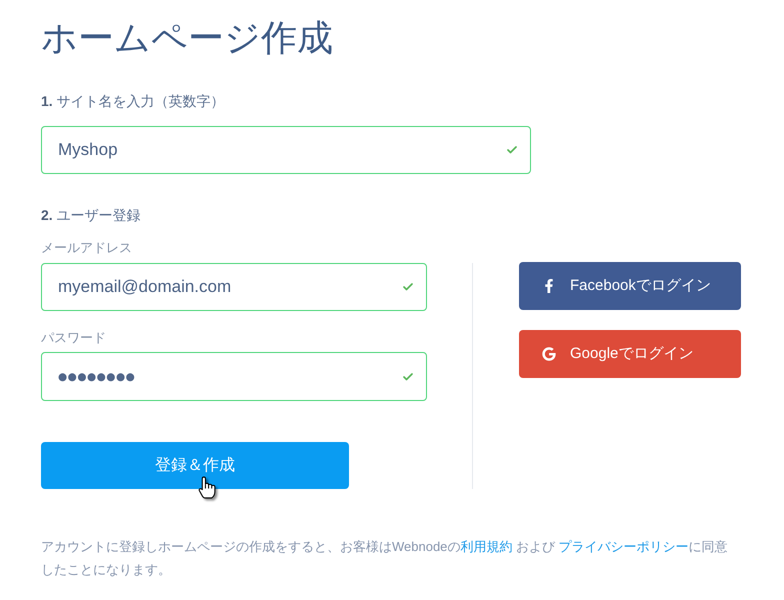 The height and width of the screenshot is (600, 784). What do you see at coordinates (630, 354) in the screenshot?
I see `social-login-button: Googleでログイン` at bounding box center [630, 354].